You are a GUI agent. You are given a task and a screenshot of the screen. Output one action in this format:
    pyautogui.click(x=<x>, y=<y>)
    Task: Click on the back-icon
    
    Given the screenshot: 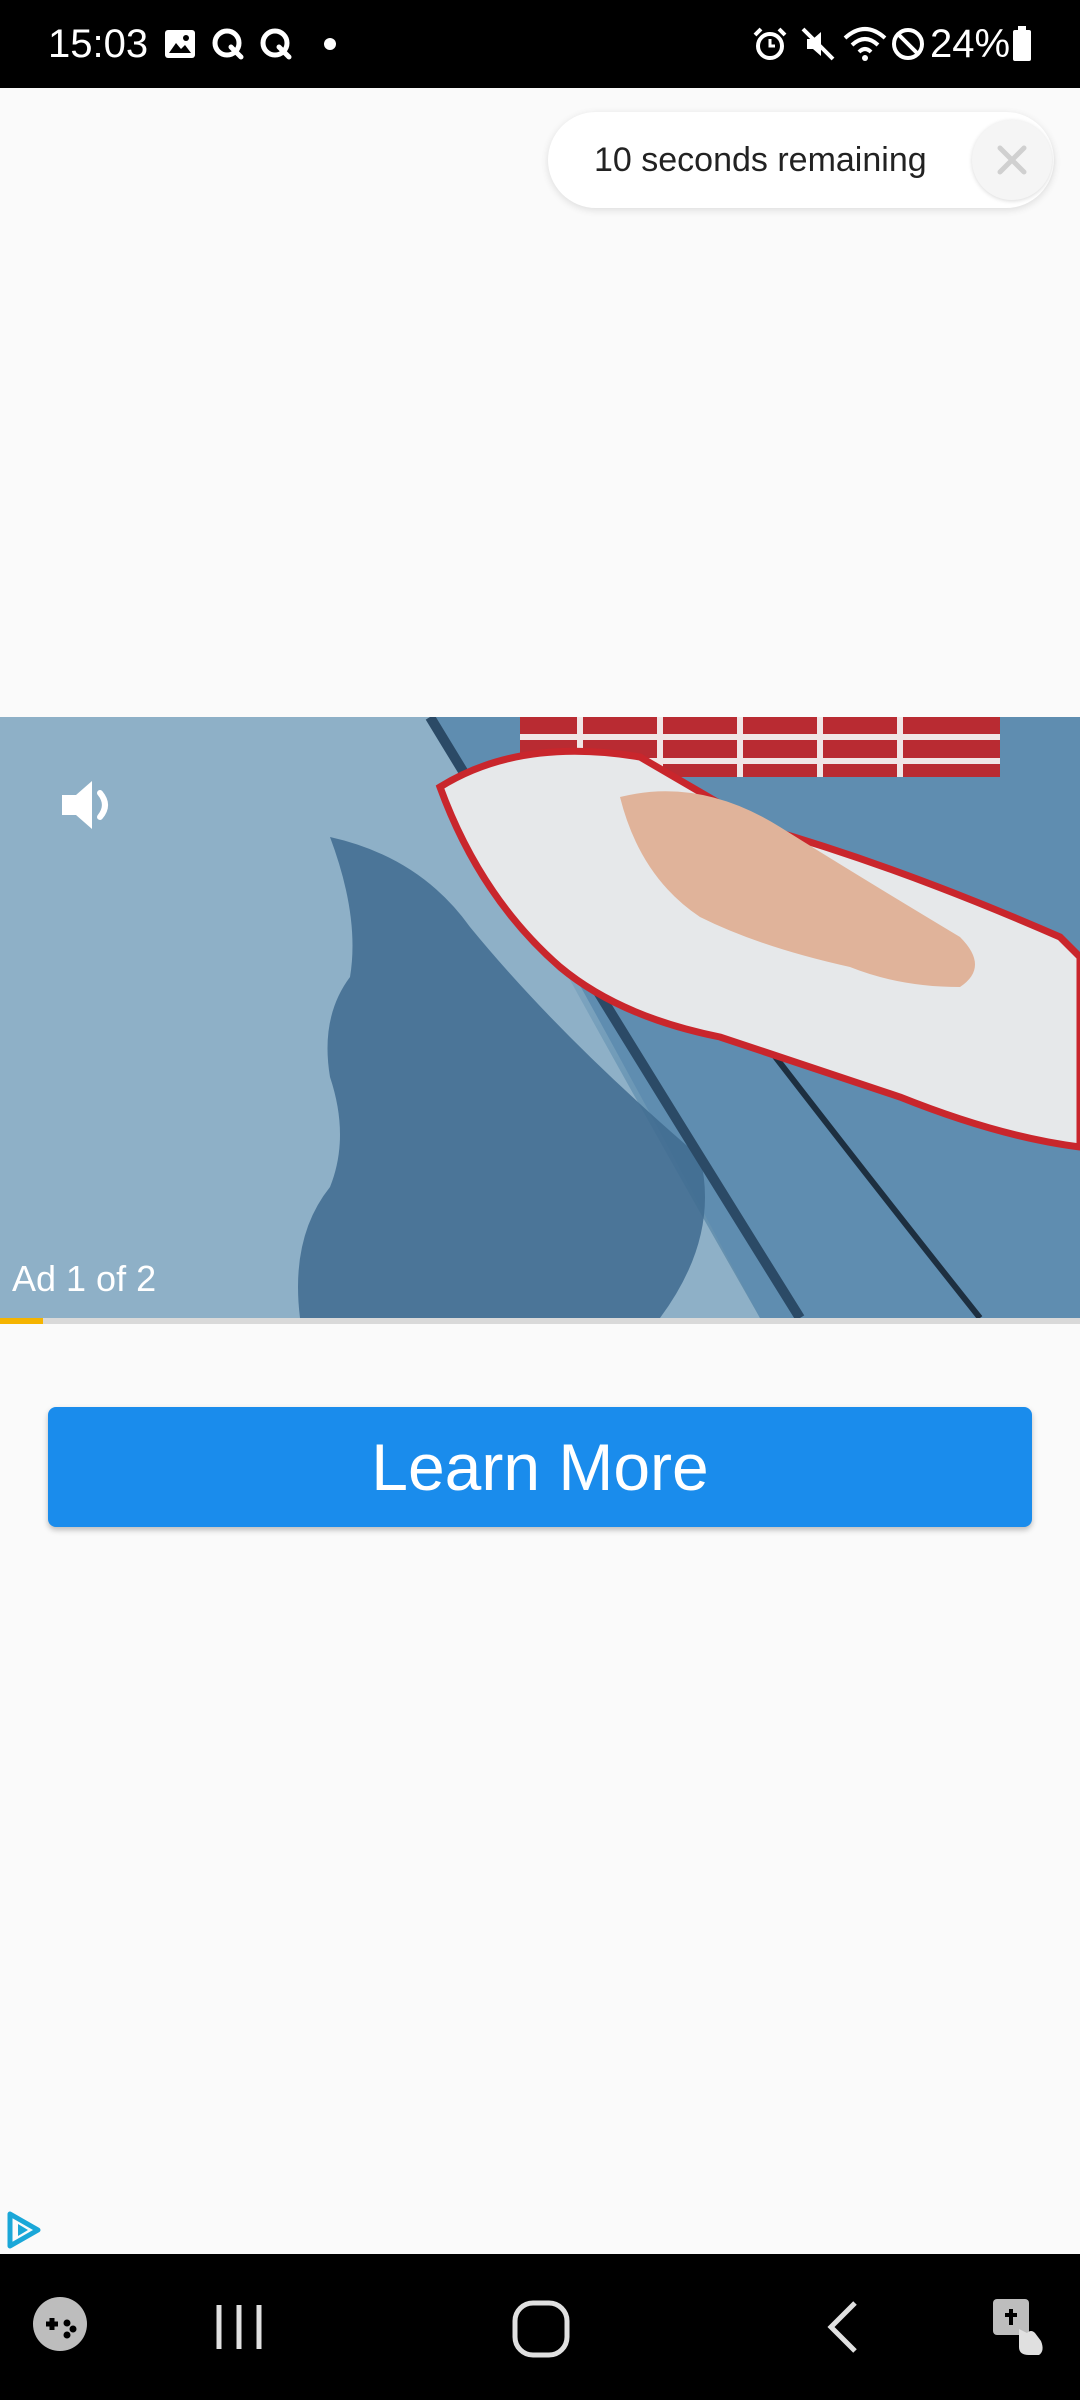 What is the action you would take?
    pyautogui.click(x=843, y=2327)
    